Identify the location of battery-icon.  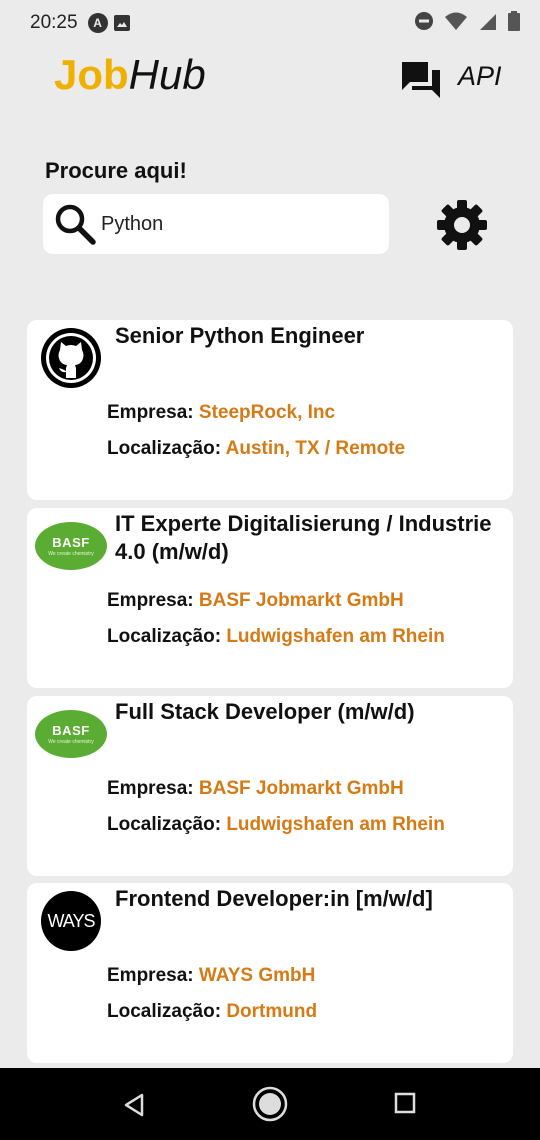
(514, 23).